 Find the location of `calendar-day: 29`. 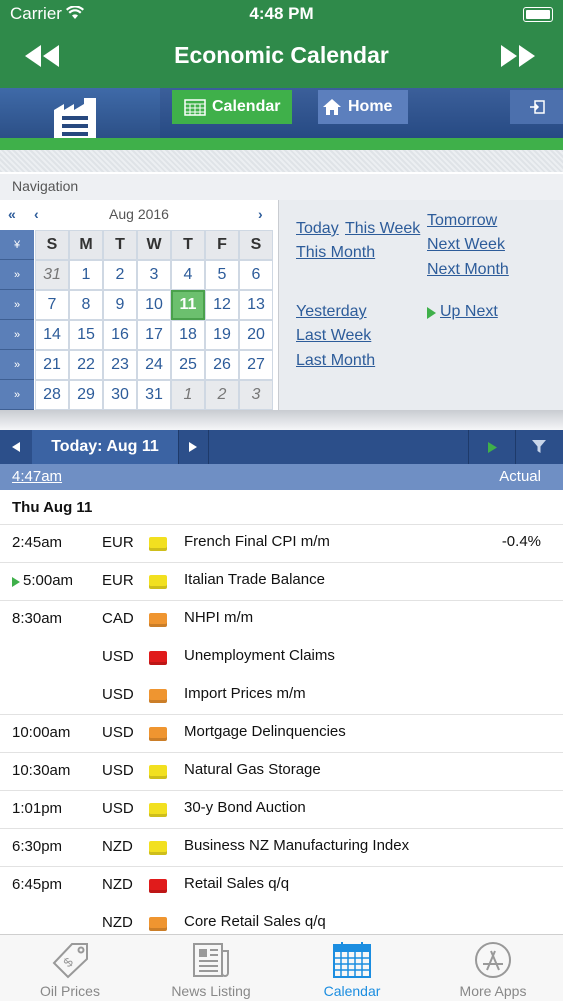

calendar-day: 29 is located at coordinates (86, 395).